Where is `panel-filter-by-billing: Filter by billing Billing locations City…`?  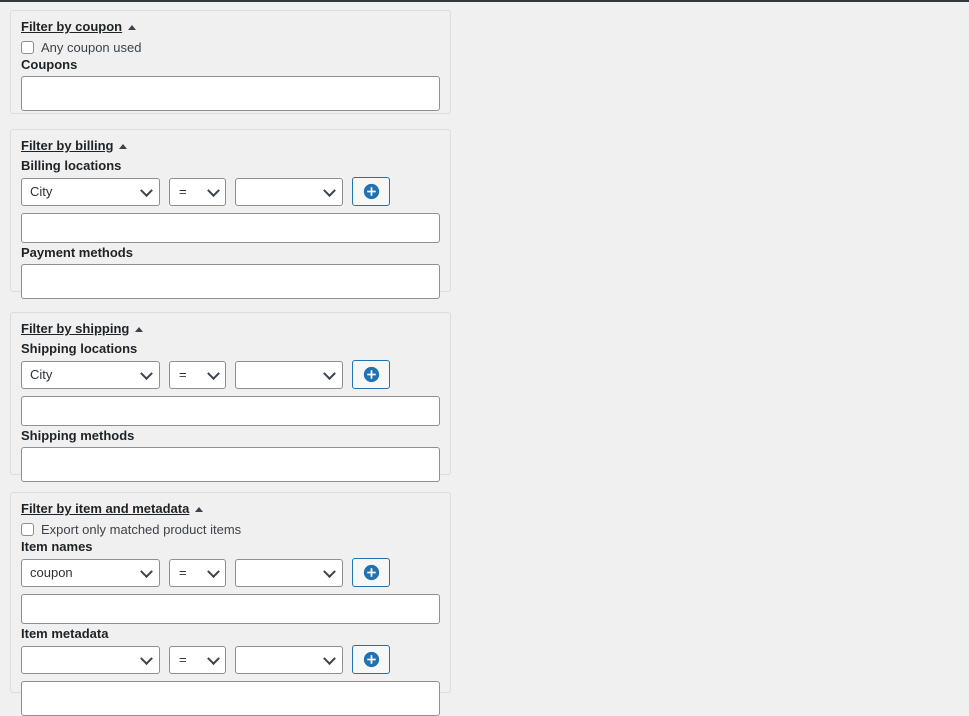 panel-filter-by-billing: Filter by billing Billing locations City… is located at coordinates (230, 214).